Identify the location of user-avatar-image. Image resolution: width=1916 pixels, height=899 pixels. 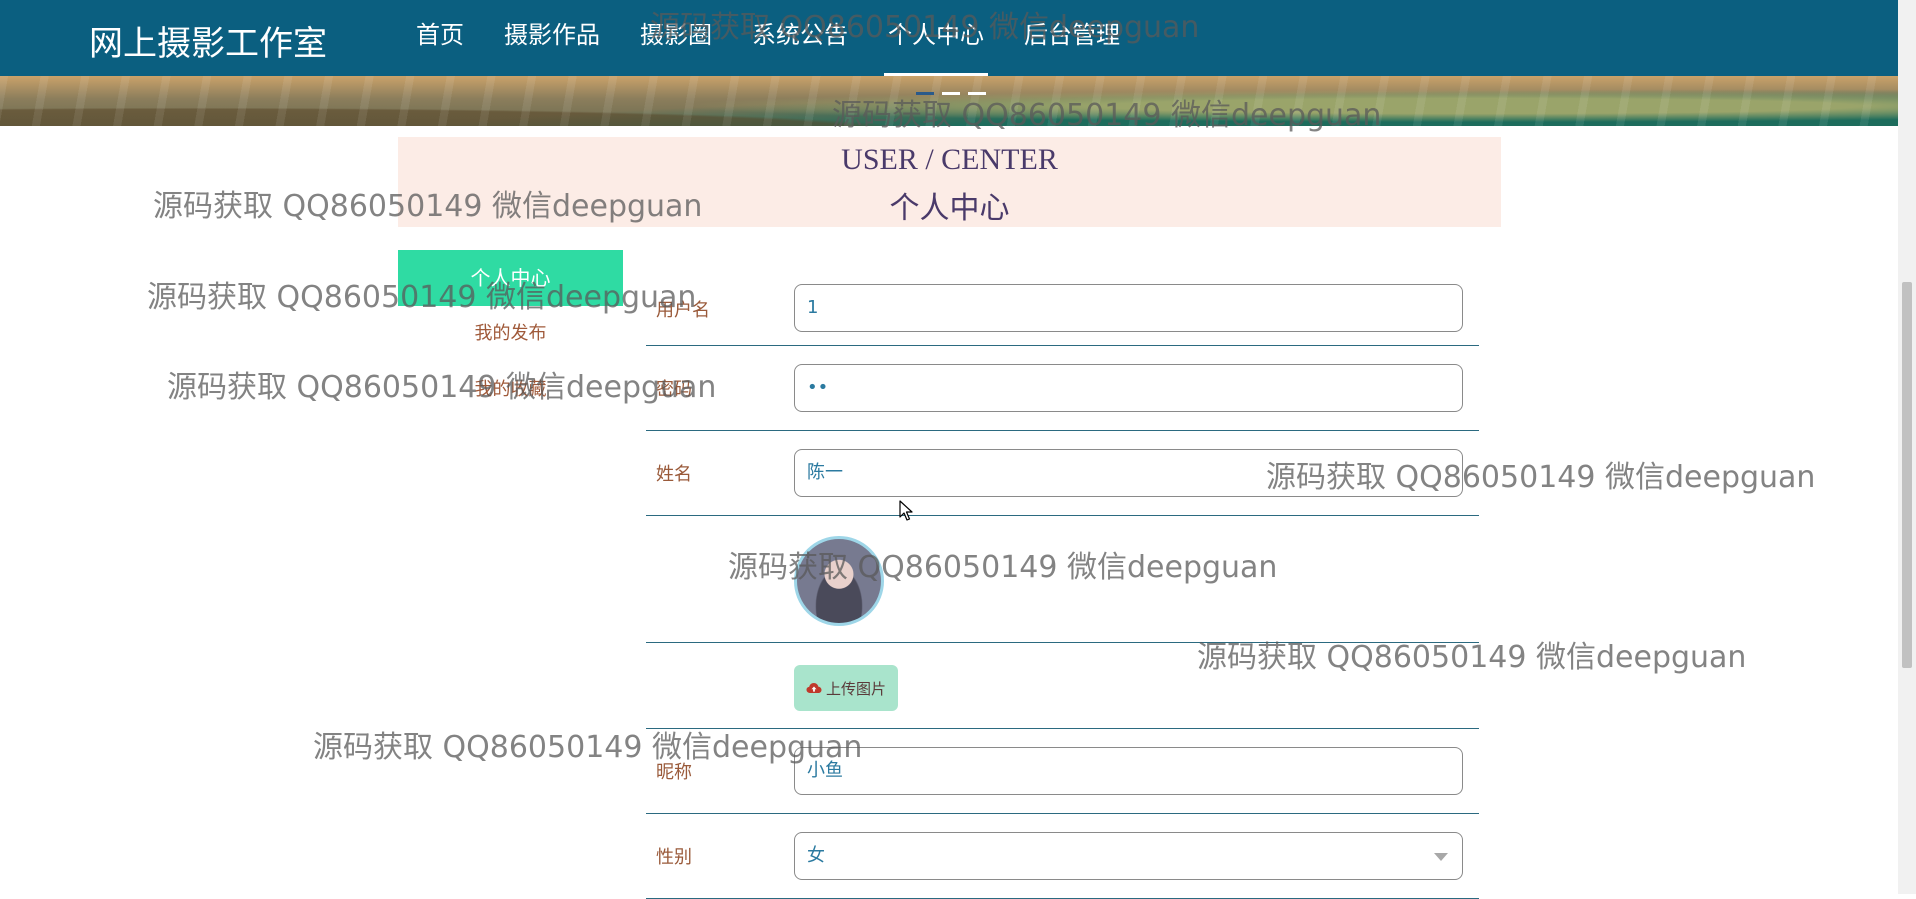
(839, 581).